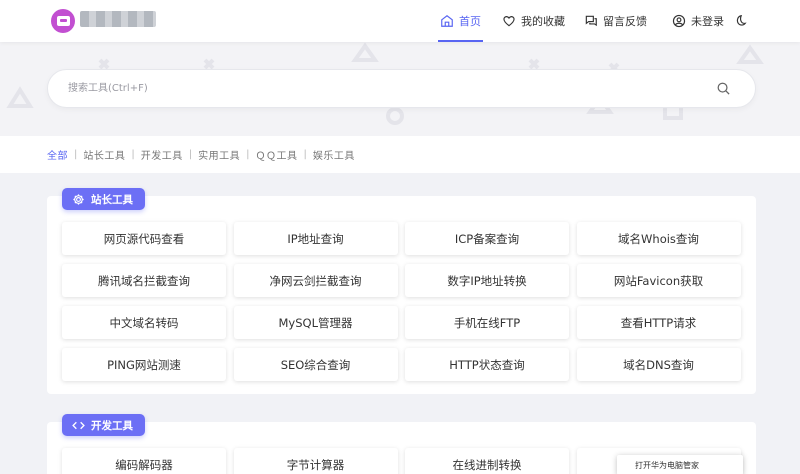 The image size is (800, 474). What do you see at coordinates (667, 465) in the screenshot?
I see `popup-text: 打开华为电脑管家` at bounding box center [667, 465].